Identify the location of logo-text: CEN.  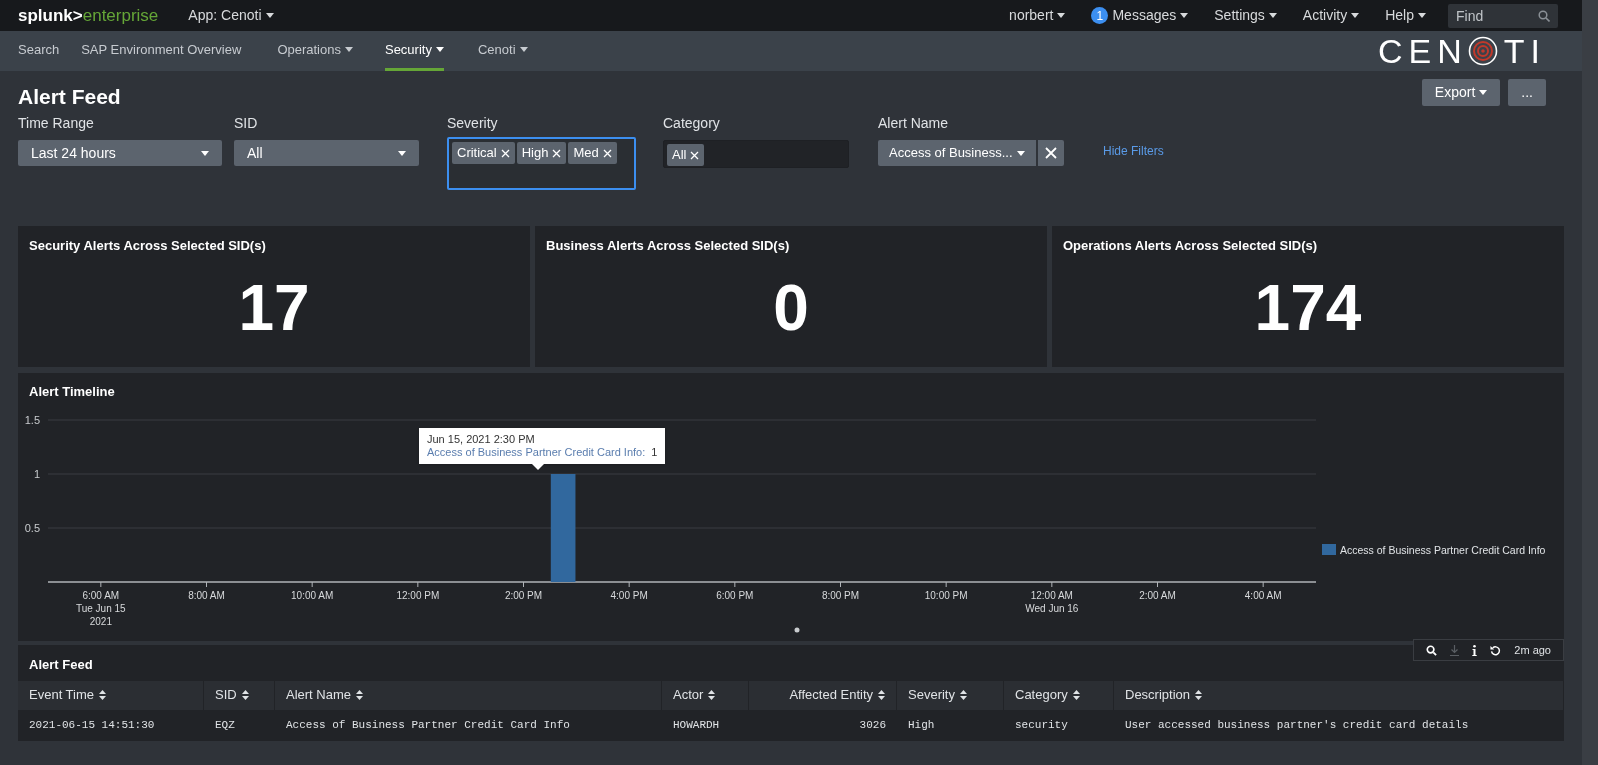
(1423, 51).